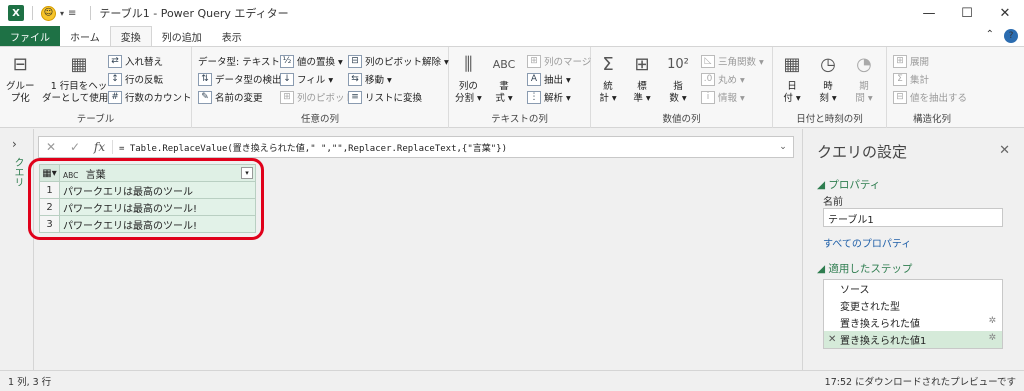 This screenshot has height=391, width=1024. I want to click on table-header-icon: ▦, so click(79, 64).